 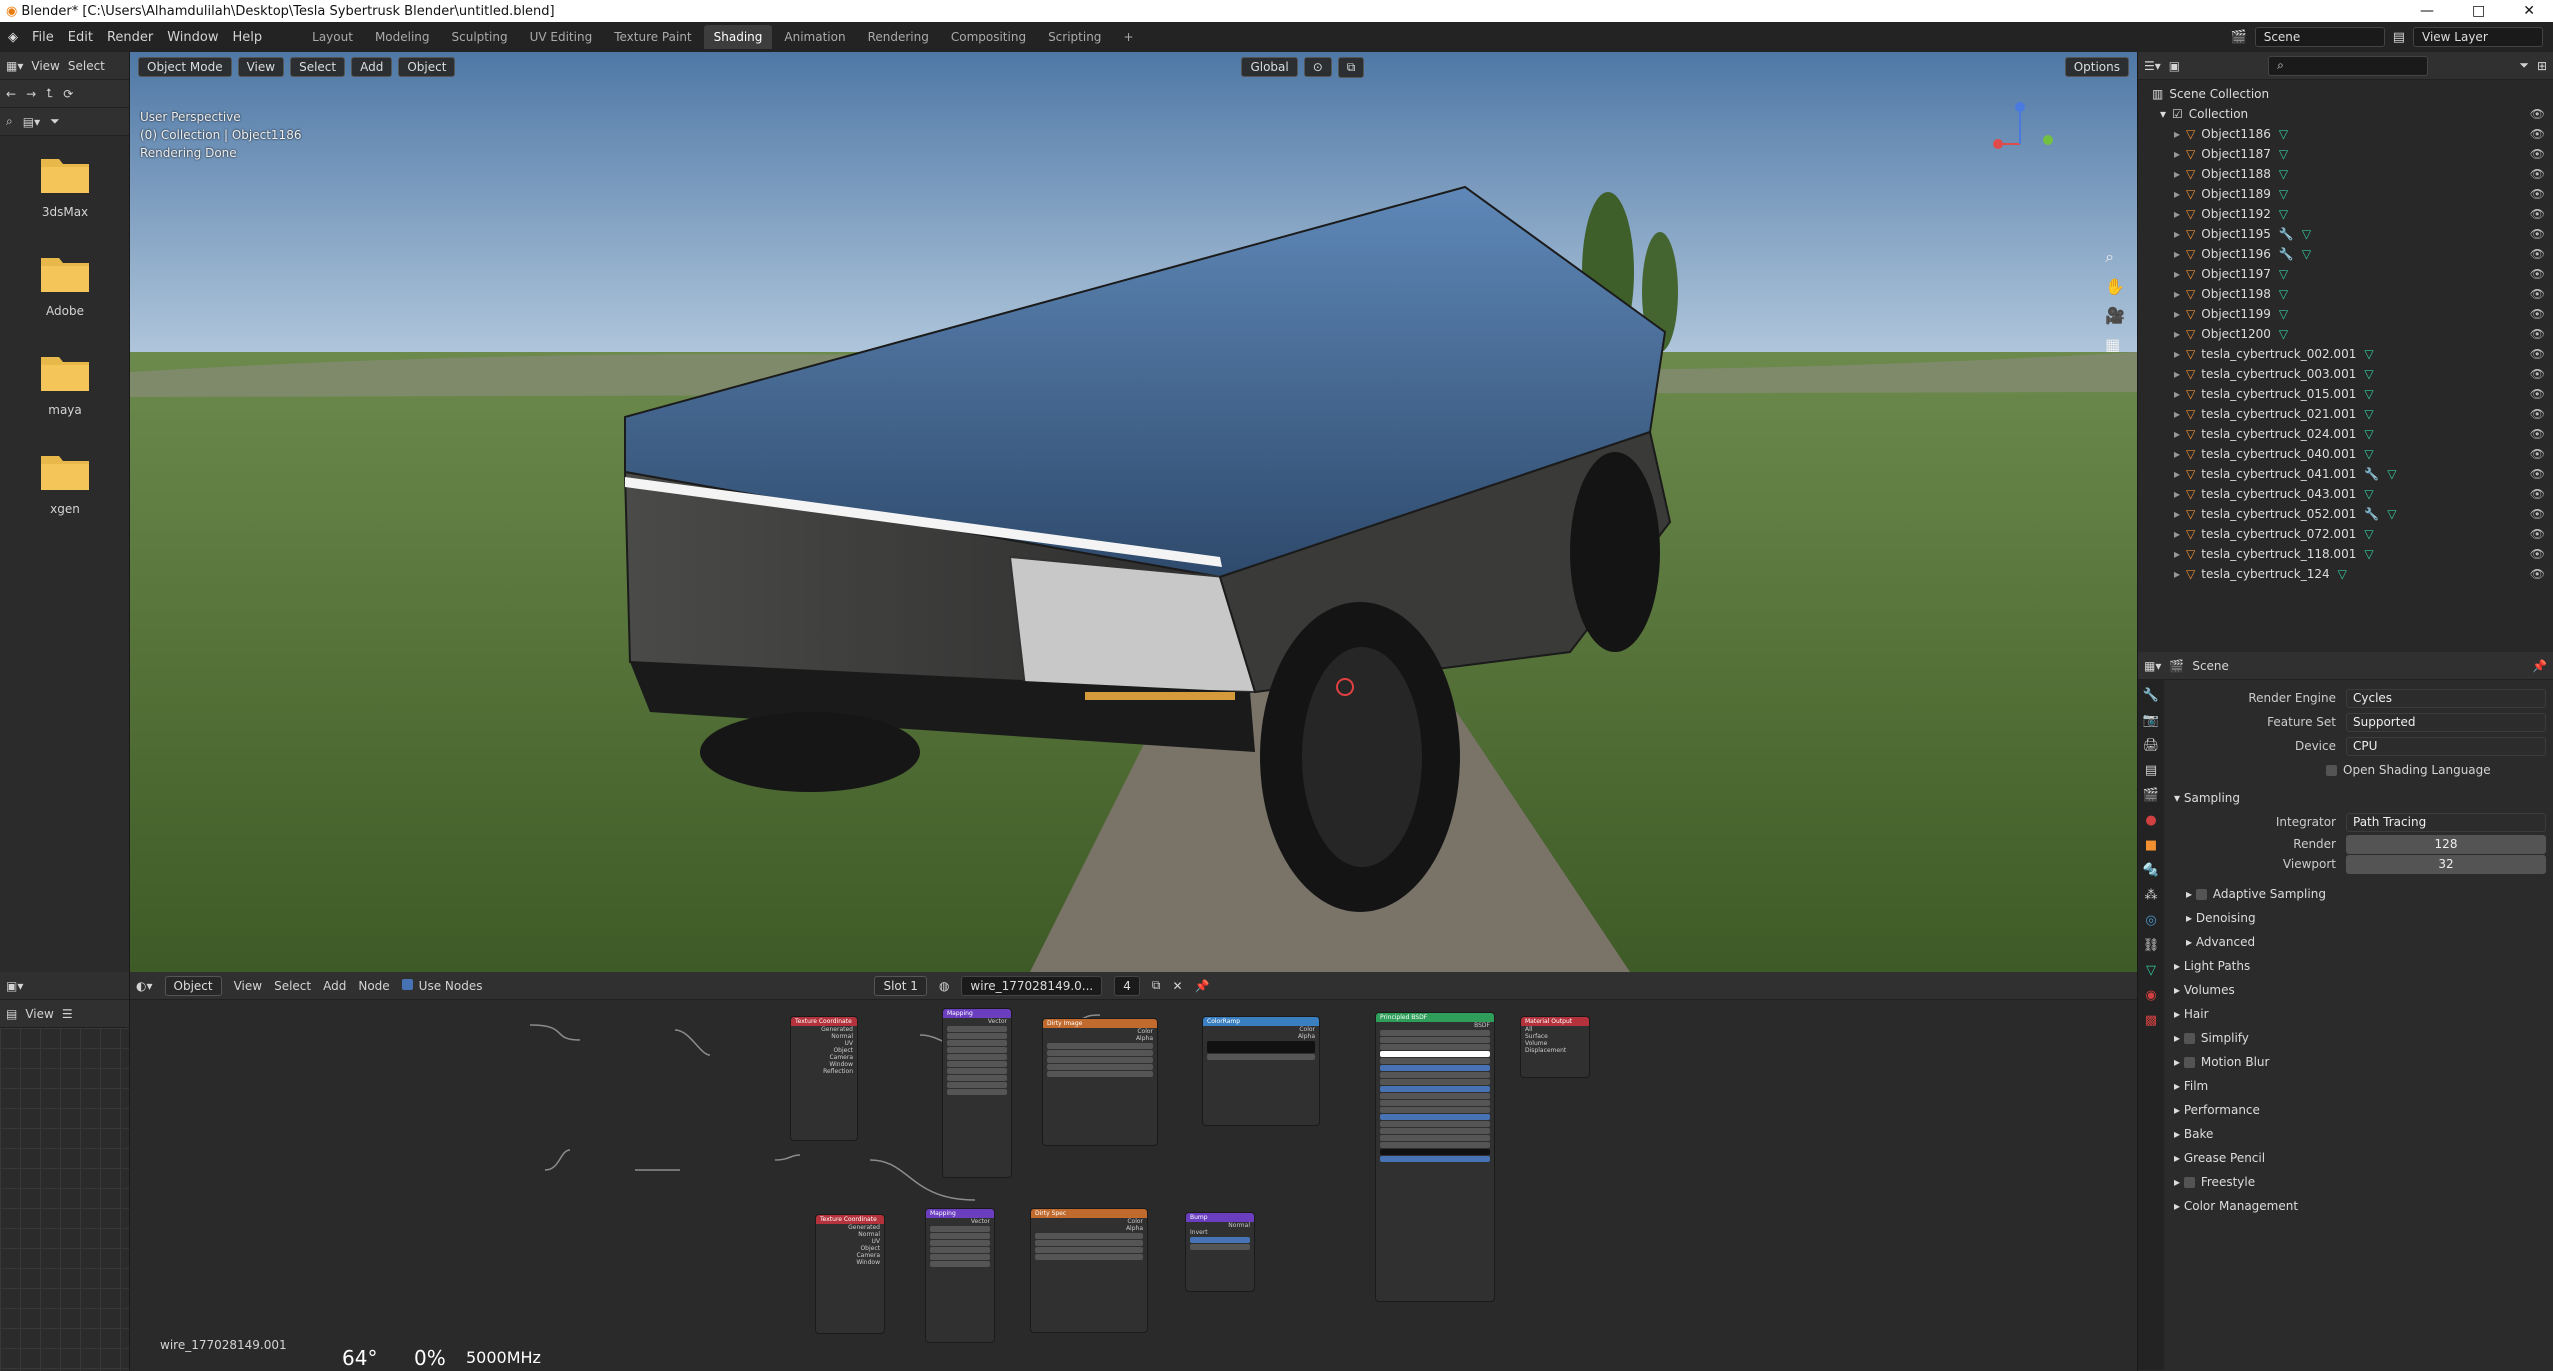 What do you see at coordinates (2331, 770) in the screenshot?
I see `osl-checkbox` at bounding box center [2331, 770].